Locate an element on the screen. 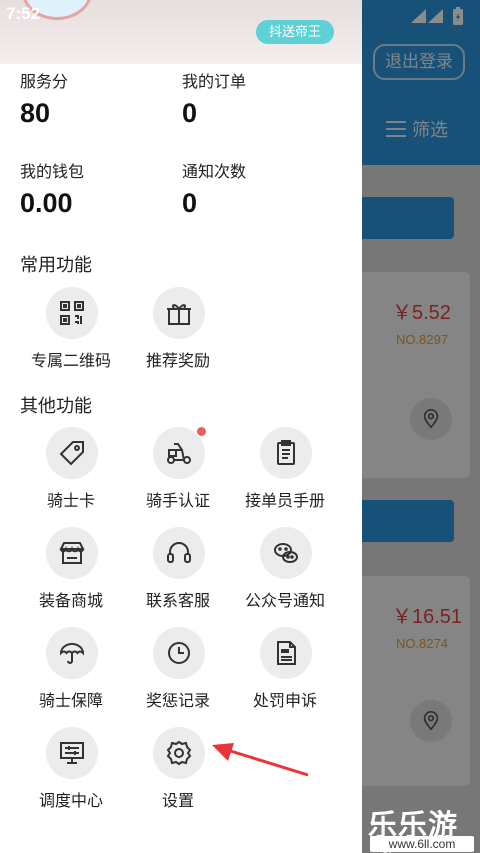  tile-label: 接单员手册 is located at coordinates (284, 501).